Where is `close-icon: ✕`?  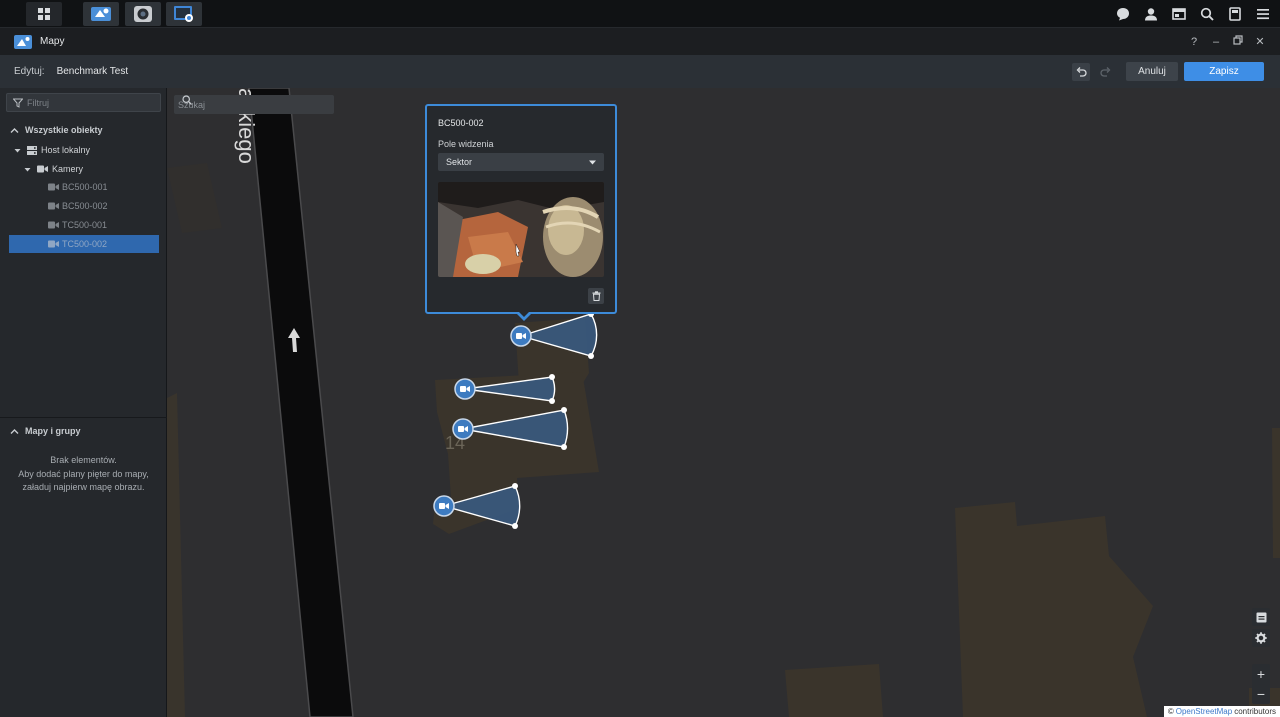 close-icon: ✕ is located at coordinates (1260, 41).